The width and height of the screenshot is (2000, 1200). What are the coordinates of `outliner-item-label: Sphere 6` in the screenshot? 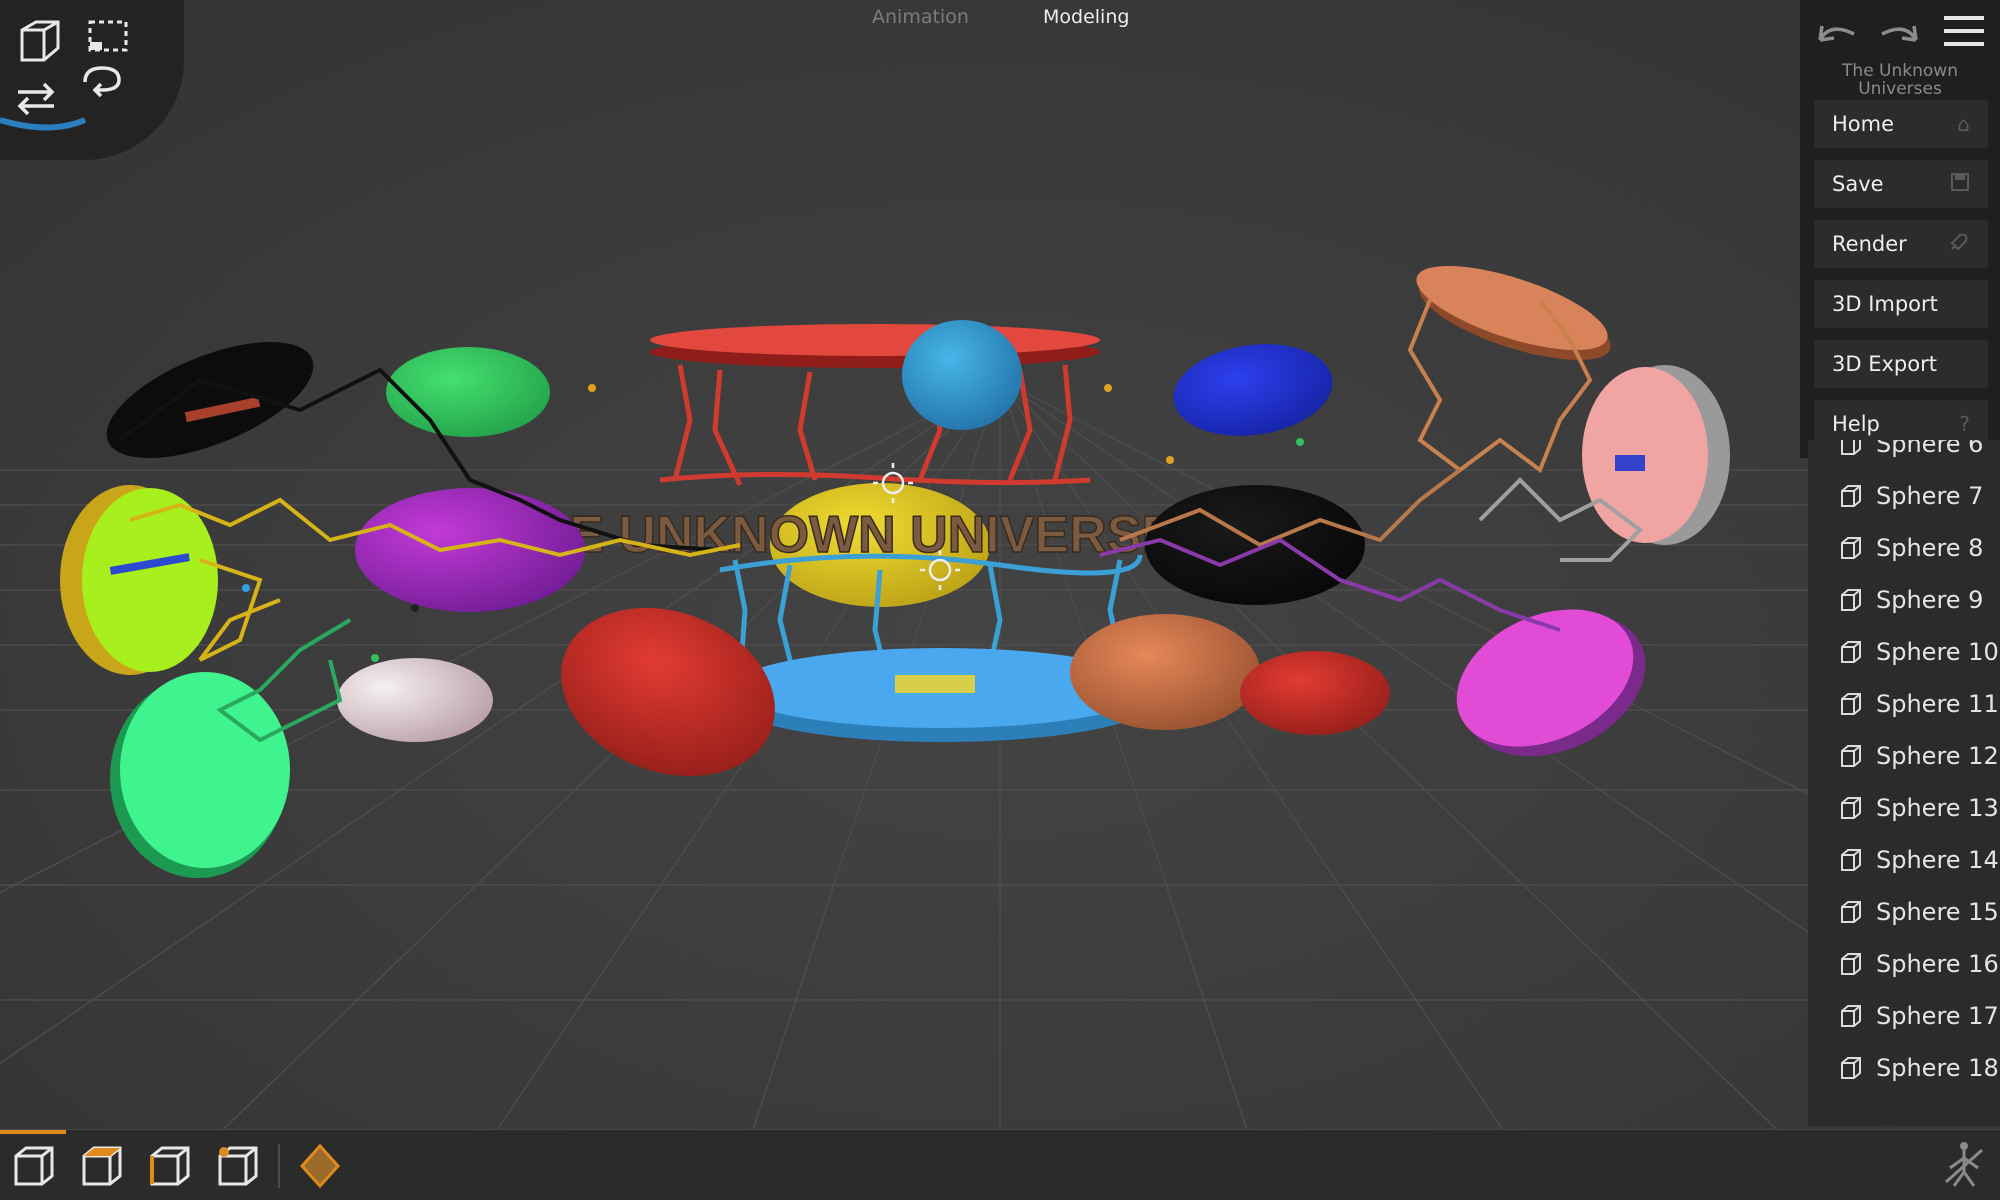 It's located at (1930, 449).